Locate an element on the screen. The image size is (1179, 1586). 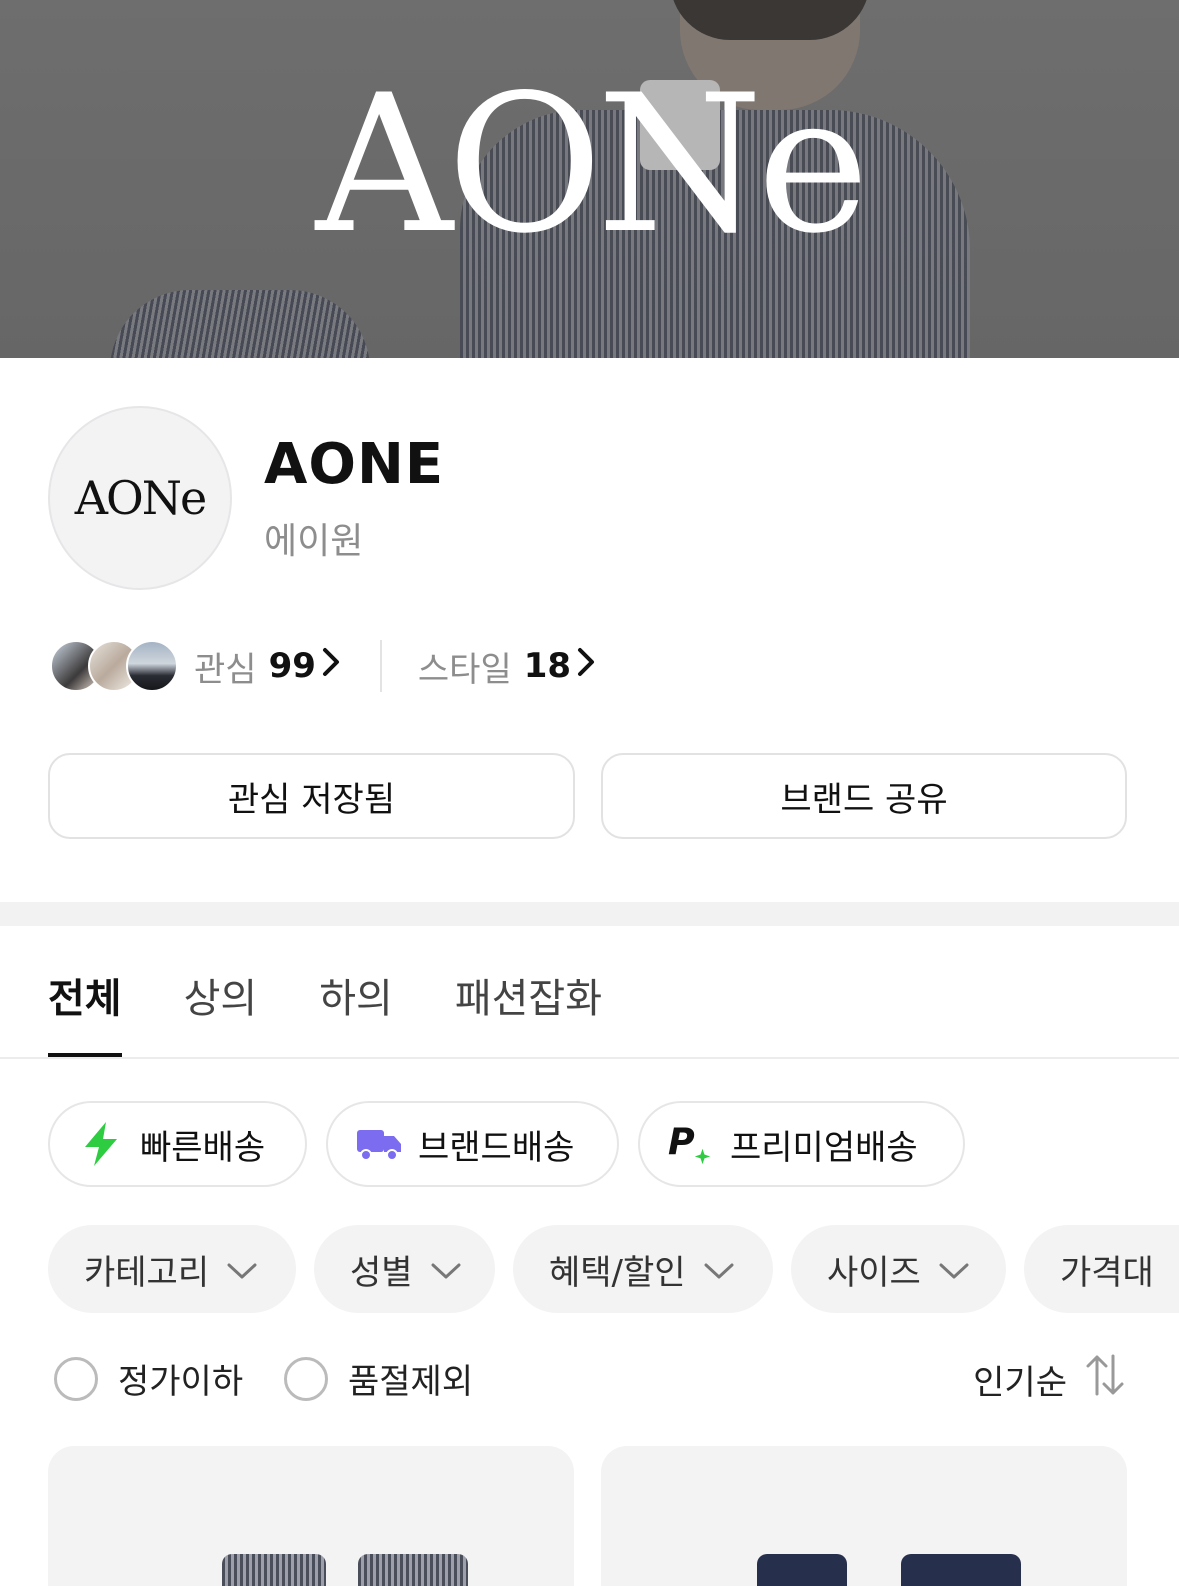
category-tabs: 전체 상의 하의 패션잡화 is located at coordinates (356, 1012).